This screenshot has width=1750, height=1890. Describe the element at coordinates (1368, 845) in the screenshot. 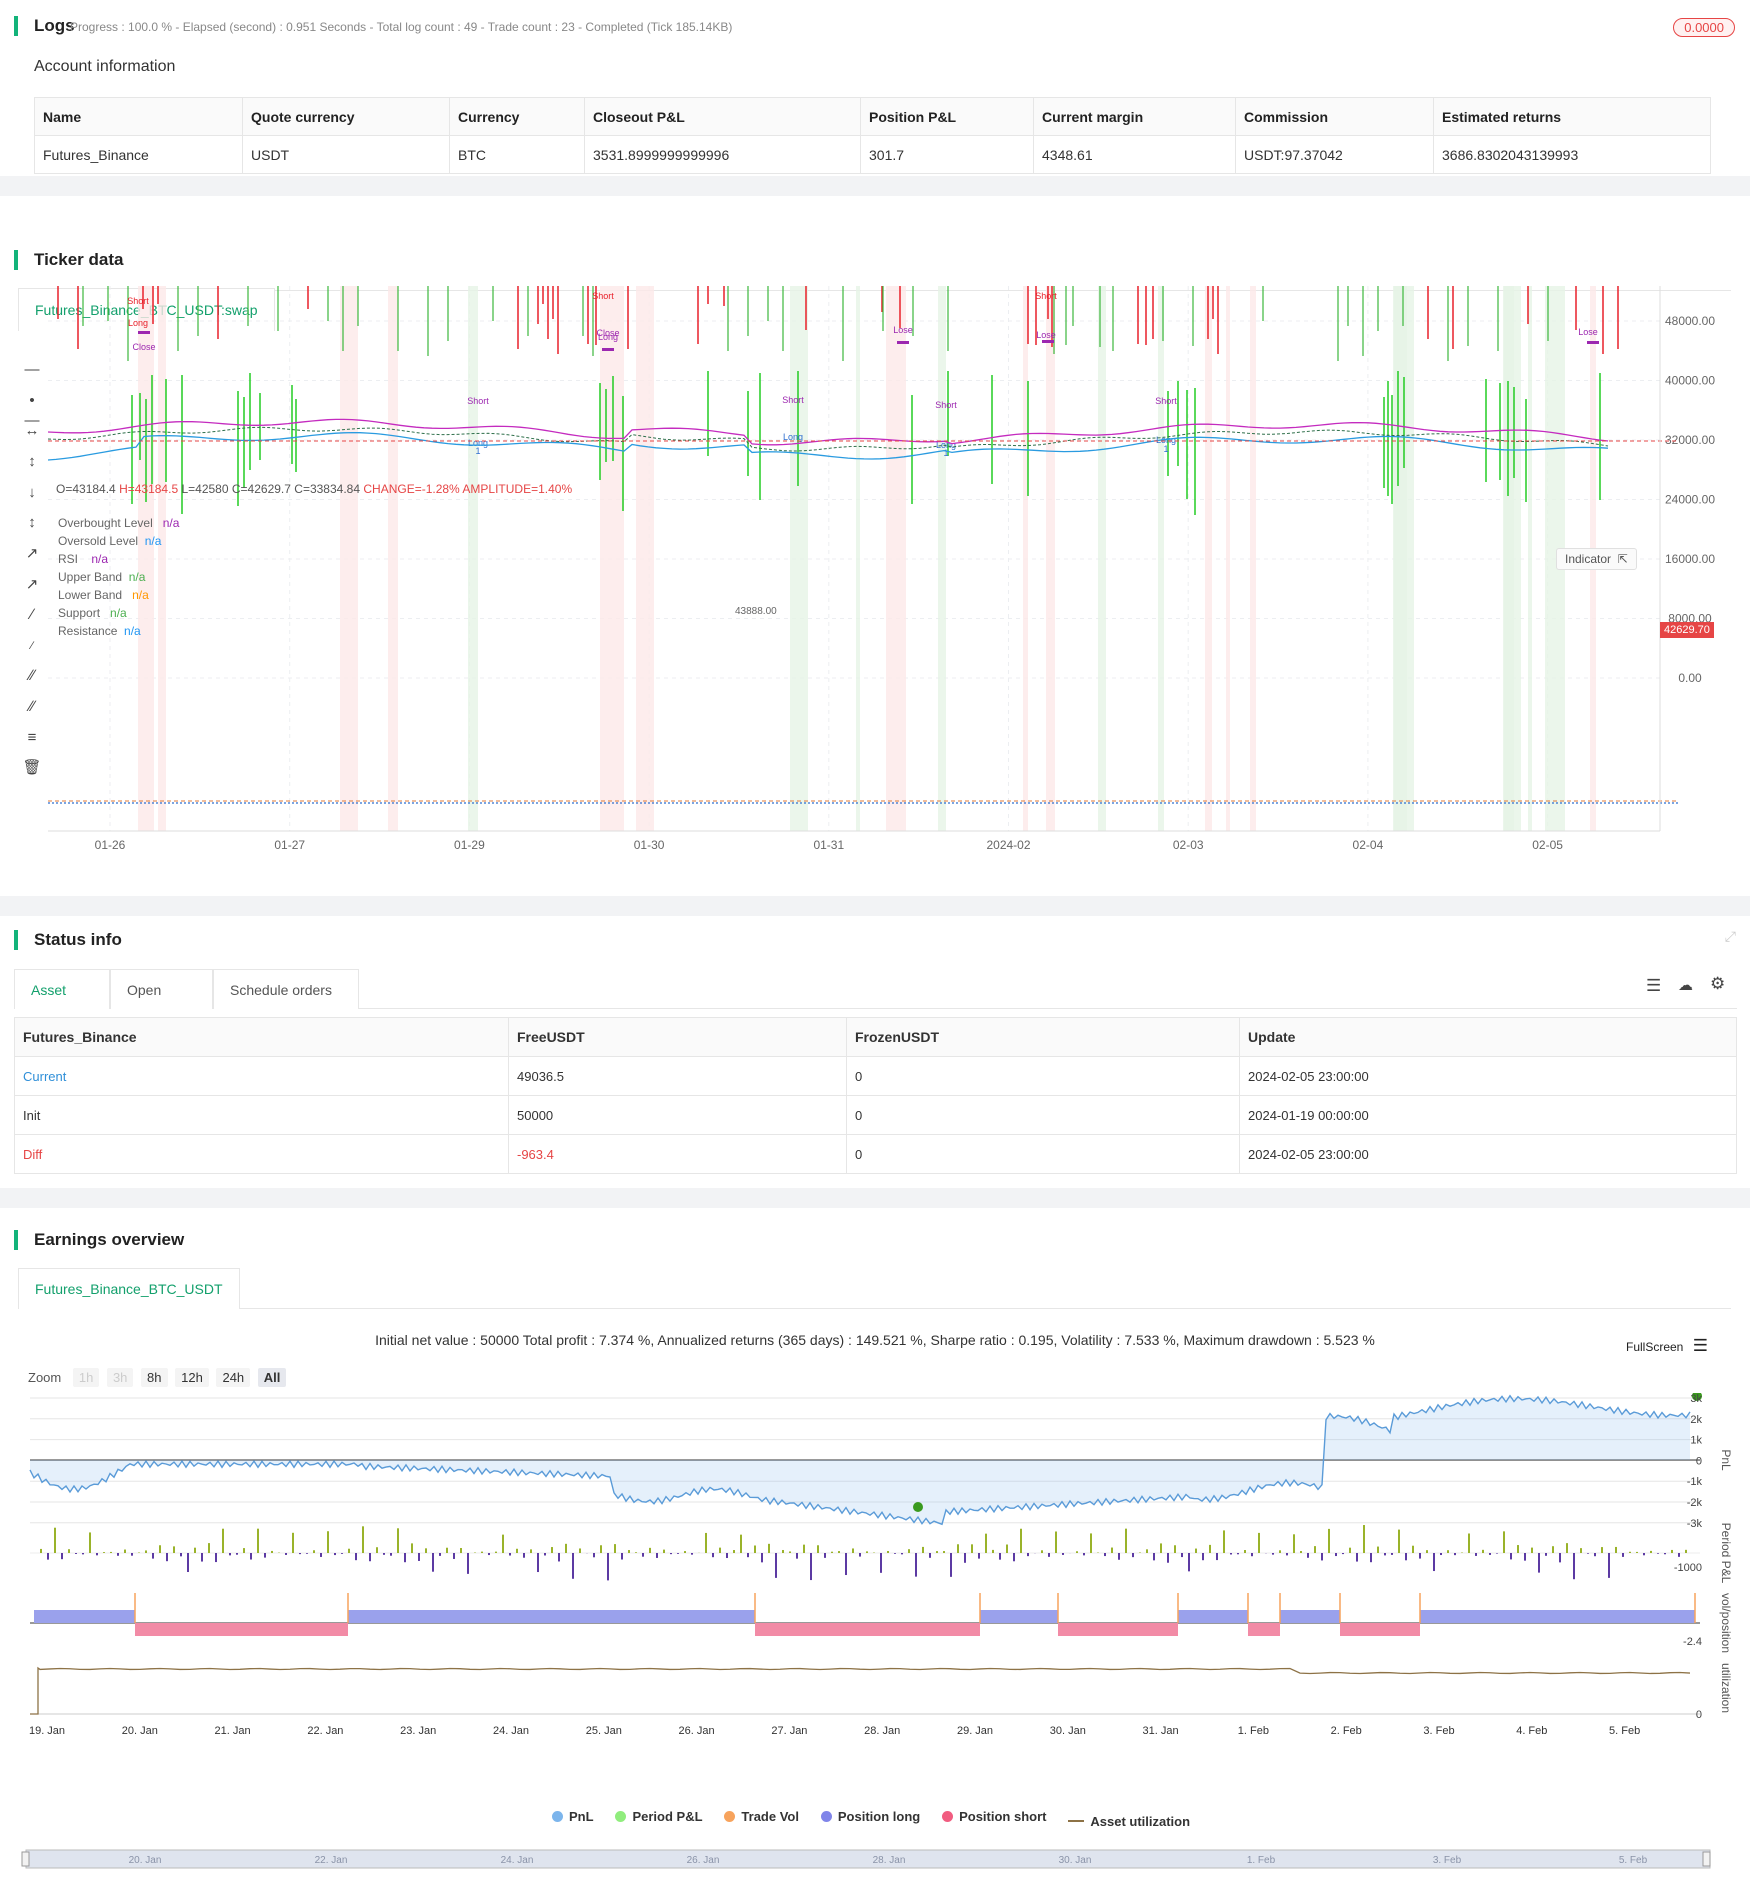

I see `x-tick-label: 02-04` at that location.